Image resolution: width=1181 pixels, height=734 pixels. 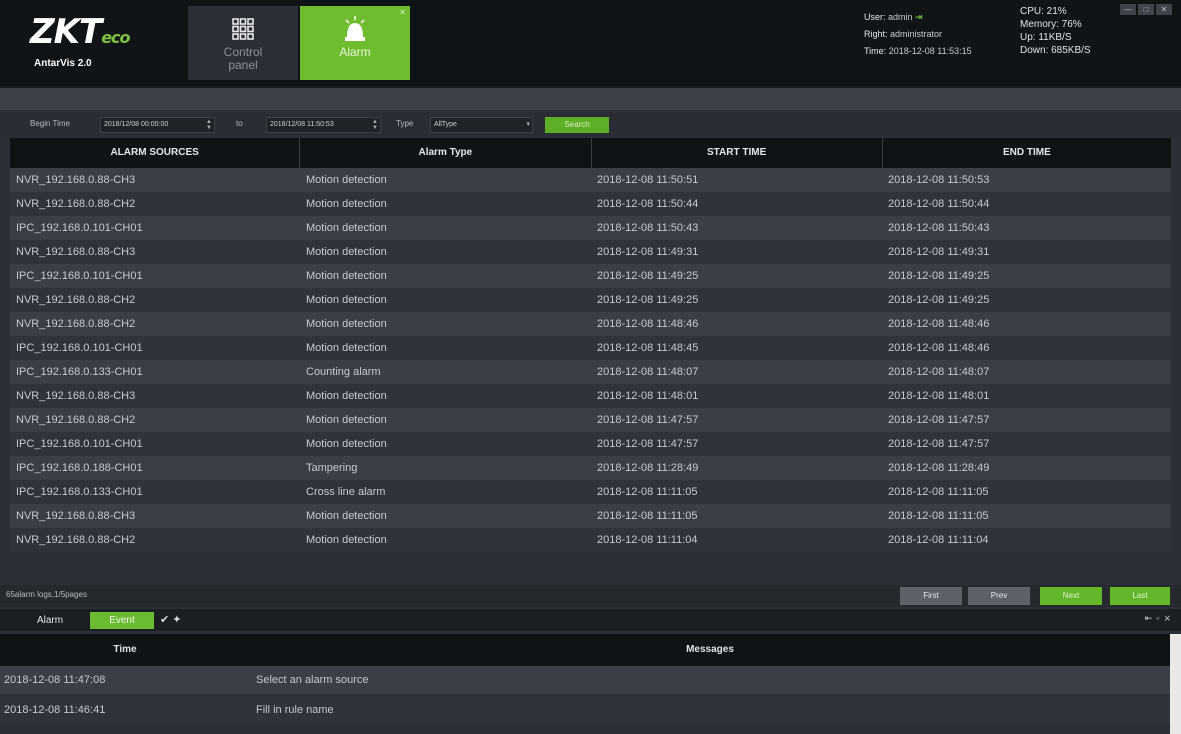 What do you see at coordinates (737, 153) in the screenshot?
I see `col-start-time: START TIME` at bounding box center [737, 153].